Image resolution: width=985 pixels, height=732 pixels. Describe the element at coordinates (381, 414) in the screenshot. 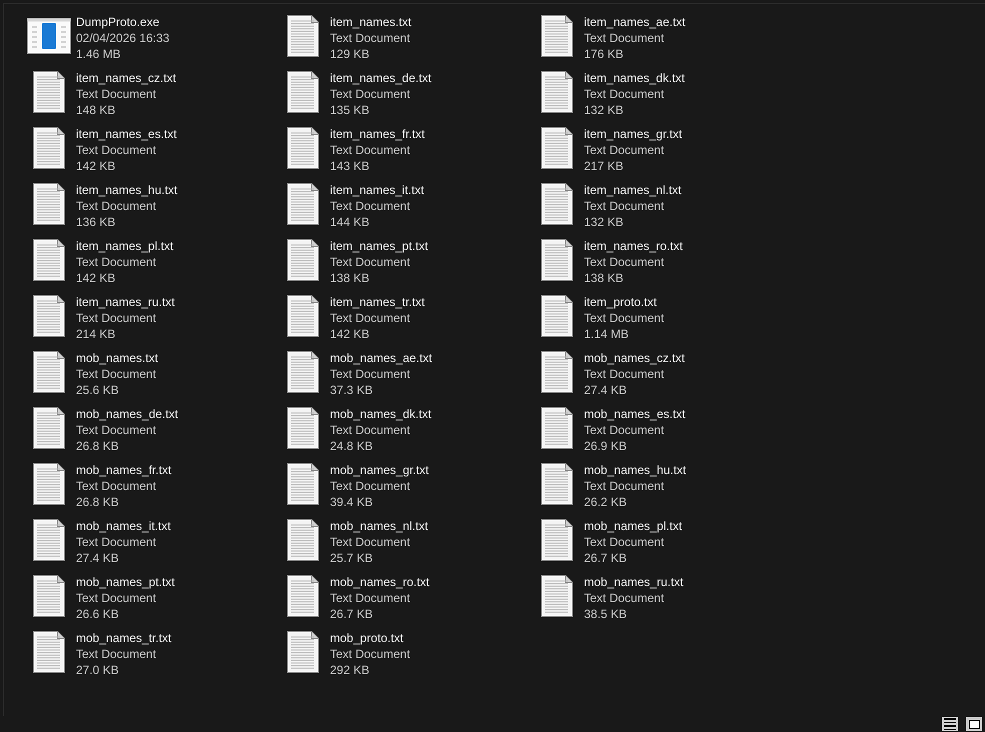

I see `file-name: mob_names_dk.txt` at that location.